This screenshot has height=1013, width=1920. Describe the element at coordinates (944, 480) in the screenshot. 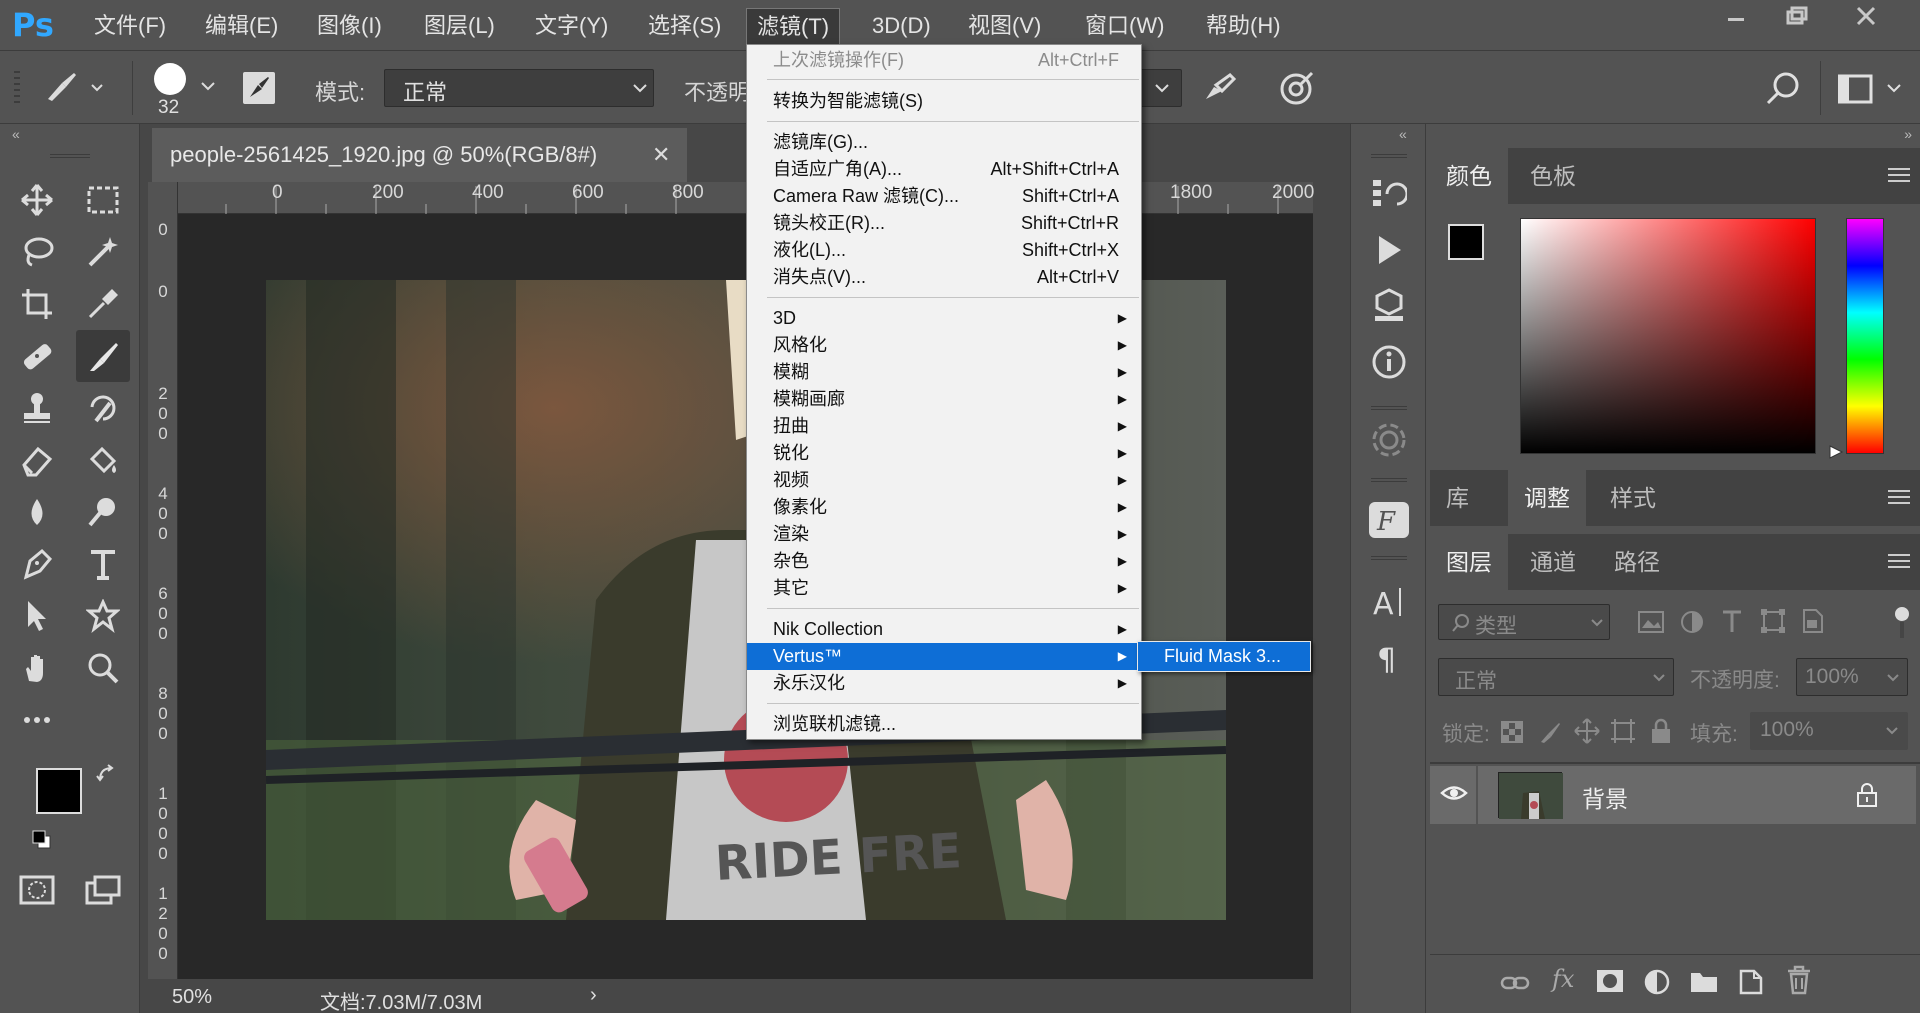

I see `menu-item-video: 视频 ▶` at that location.